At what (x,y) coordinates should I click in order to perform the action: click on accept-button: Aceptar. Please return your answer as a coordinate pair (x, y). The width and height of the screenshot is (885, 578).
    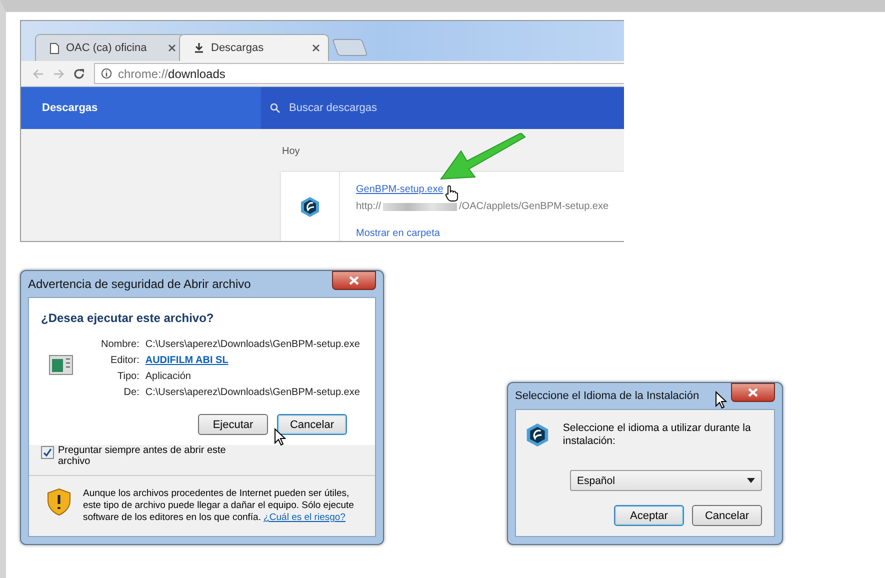
    Looking at the image, I should click on (649, 515).